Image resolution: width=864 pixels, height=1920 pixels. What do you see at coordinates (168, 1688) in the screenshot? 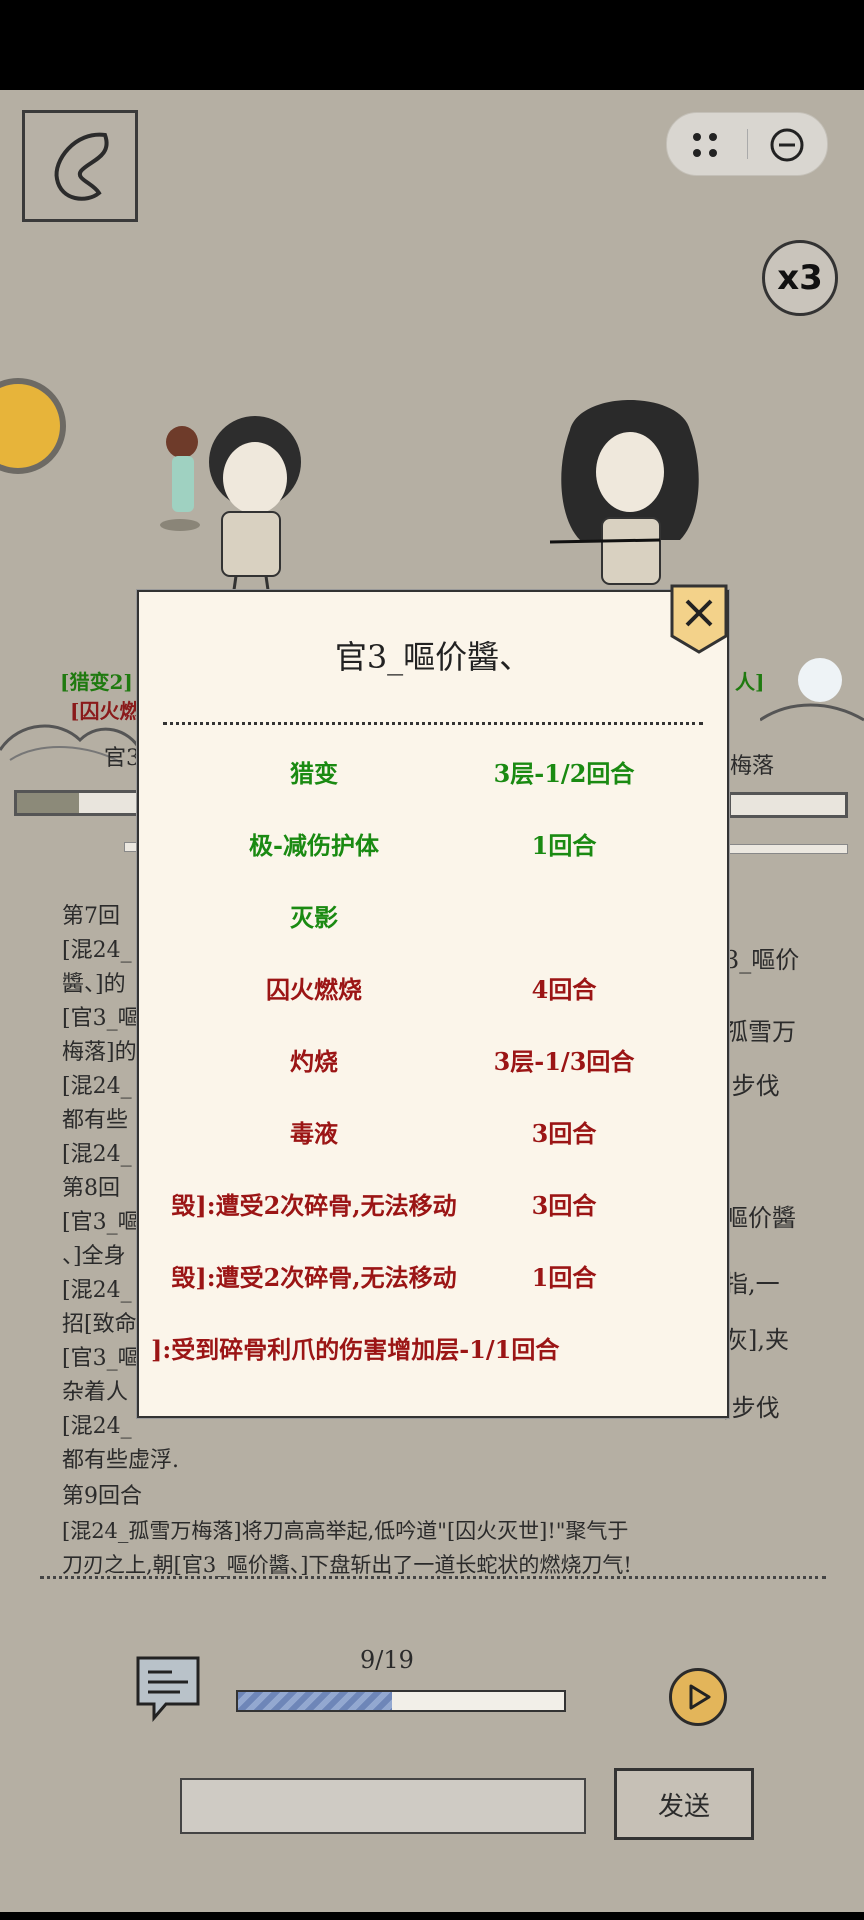
I see `chat-icon` at bounding box center [168, 1688].